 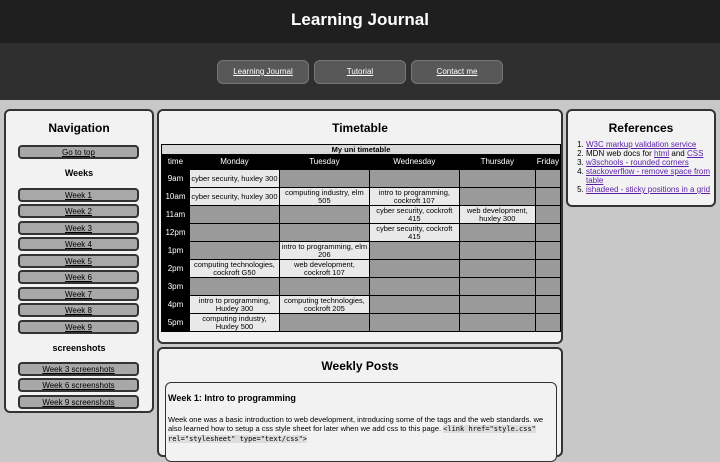 What do you see at coordinates (78, 152) in the screenshot?
I see `go-to-top-button: Go to top` at bounding box center [78, 152].